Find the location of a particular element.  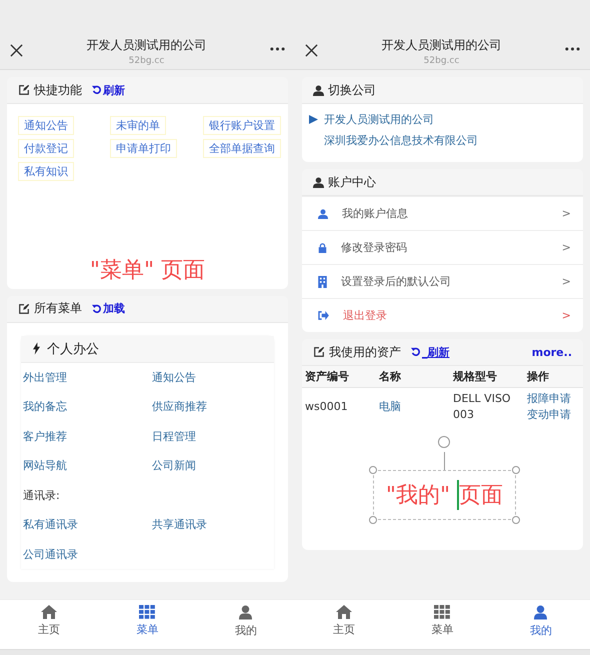

company-item: 开发人员测试用的公司 is located at coordinates (371, 119).